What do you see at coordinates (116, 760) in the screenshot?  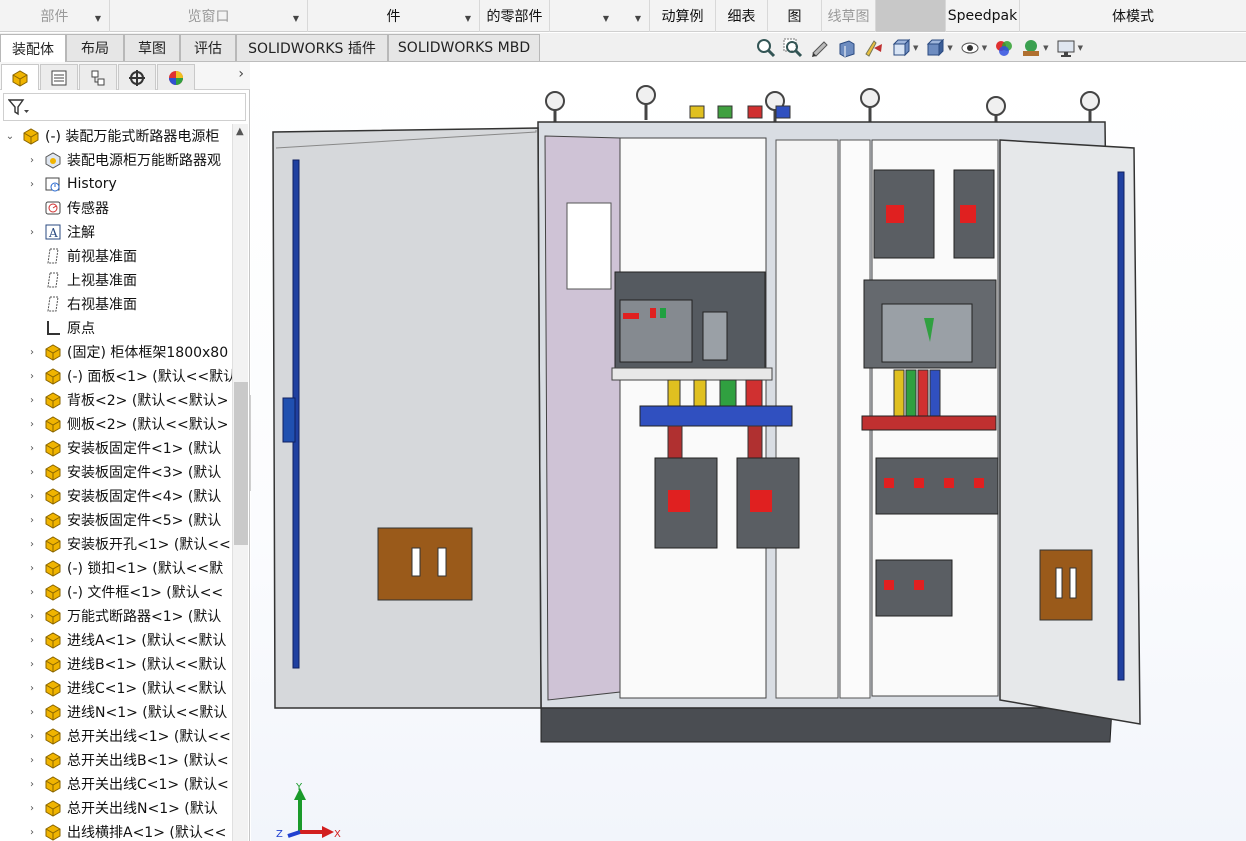 I see `tree-item: › 总开关出线B<1> (默认<` at bounding box center [116, 760].